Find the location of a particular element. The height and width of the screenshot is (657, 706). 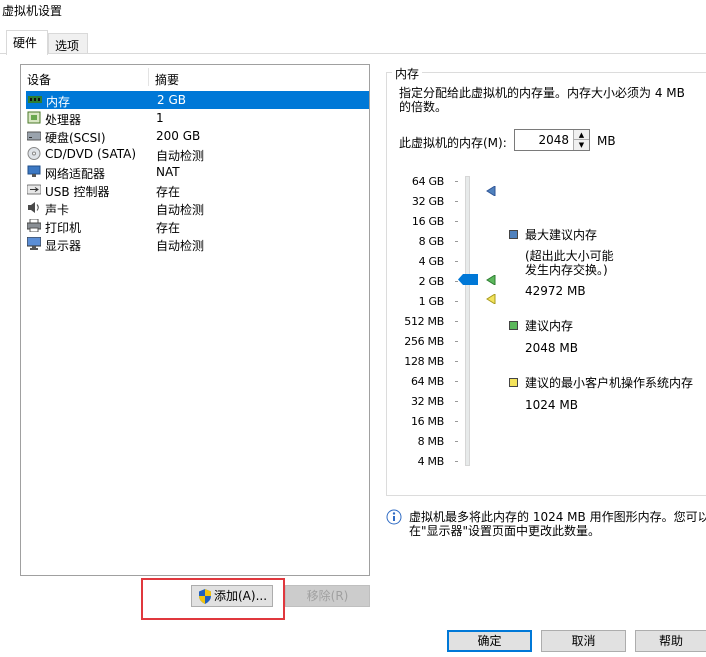

tab-strip: 硬件 选项 is located at coordinates (353, 42).